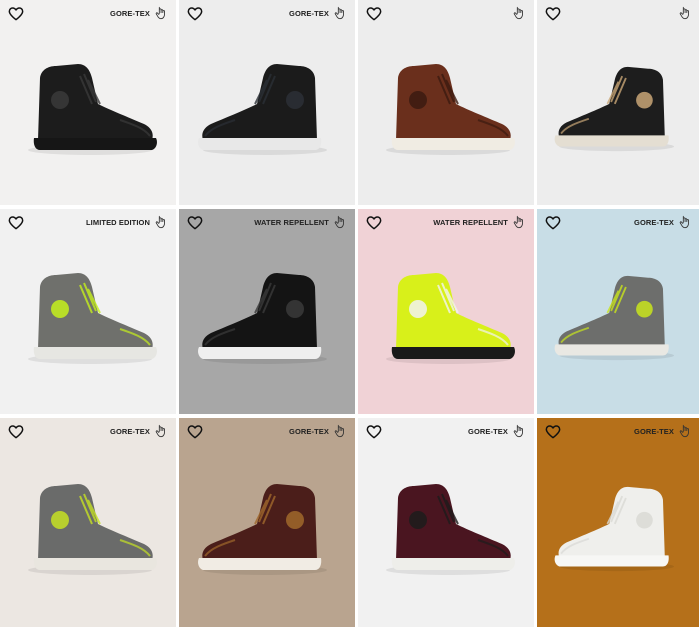 The image size is (699, 629). I want to click on product-badge: LIMITED EDITION, so click(118, 222).